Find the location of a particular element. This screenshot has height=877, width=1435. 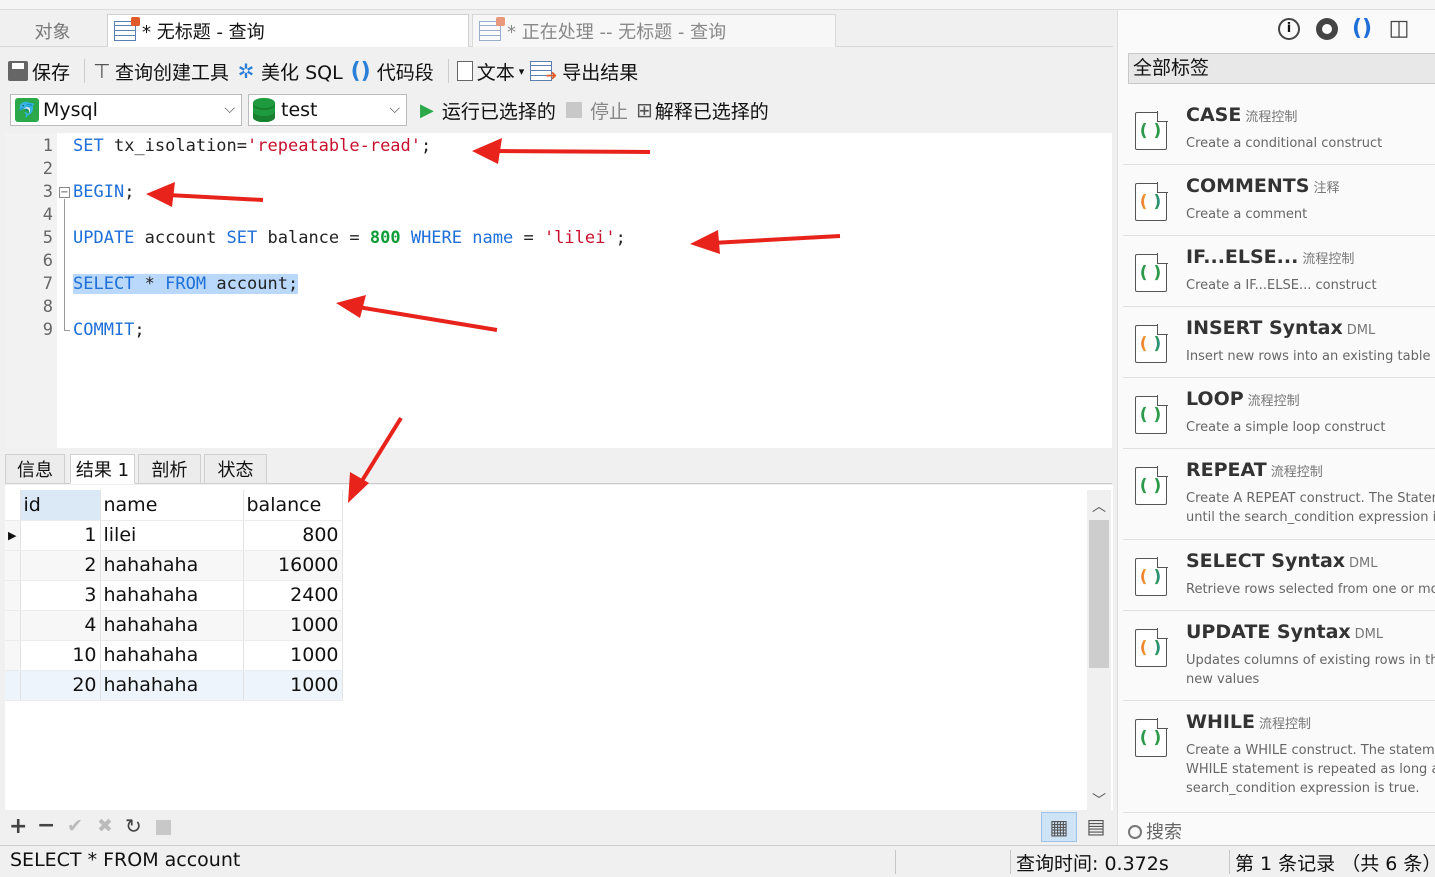

cell-id: 4 is located at coordinates (60, 625).